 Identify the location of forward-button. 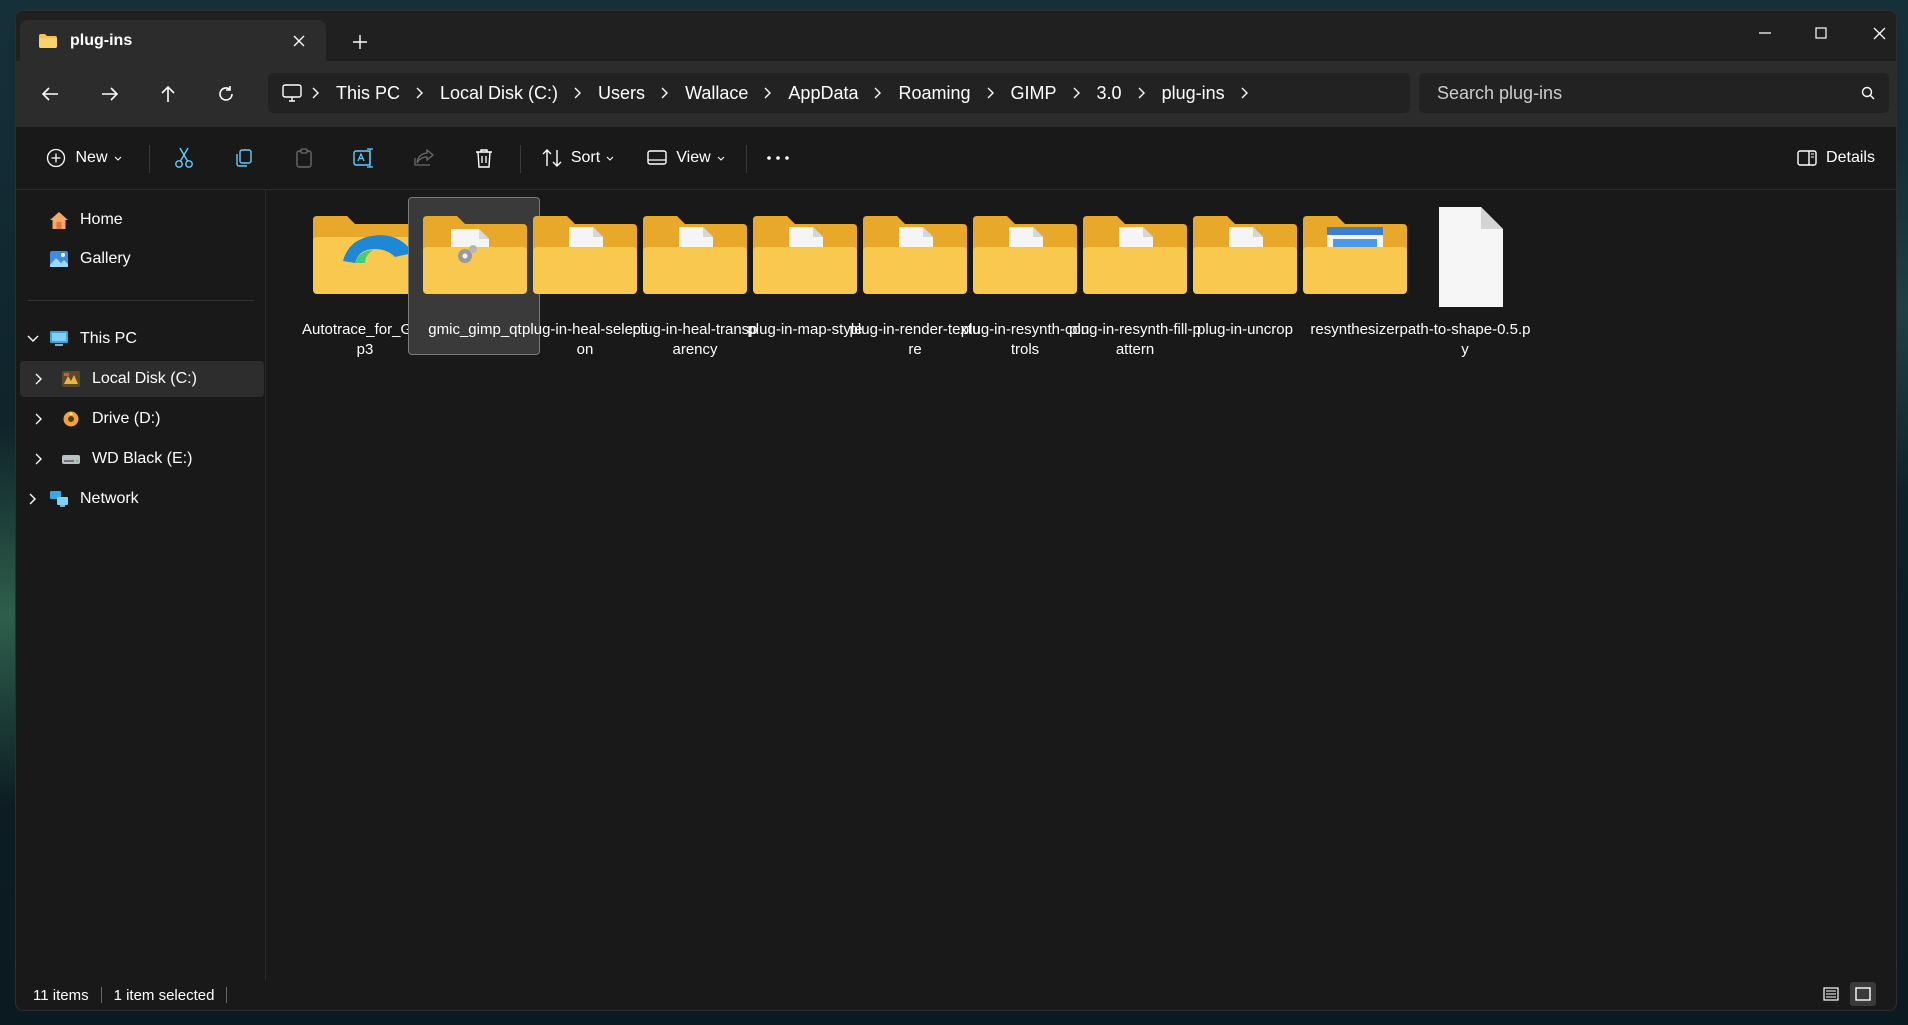
(110, 94).